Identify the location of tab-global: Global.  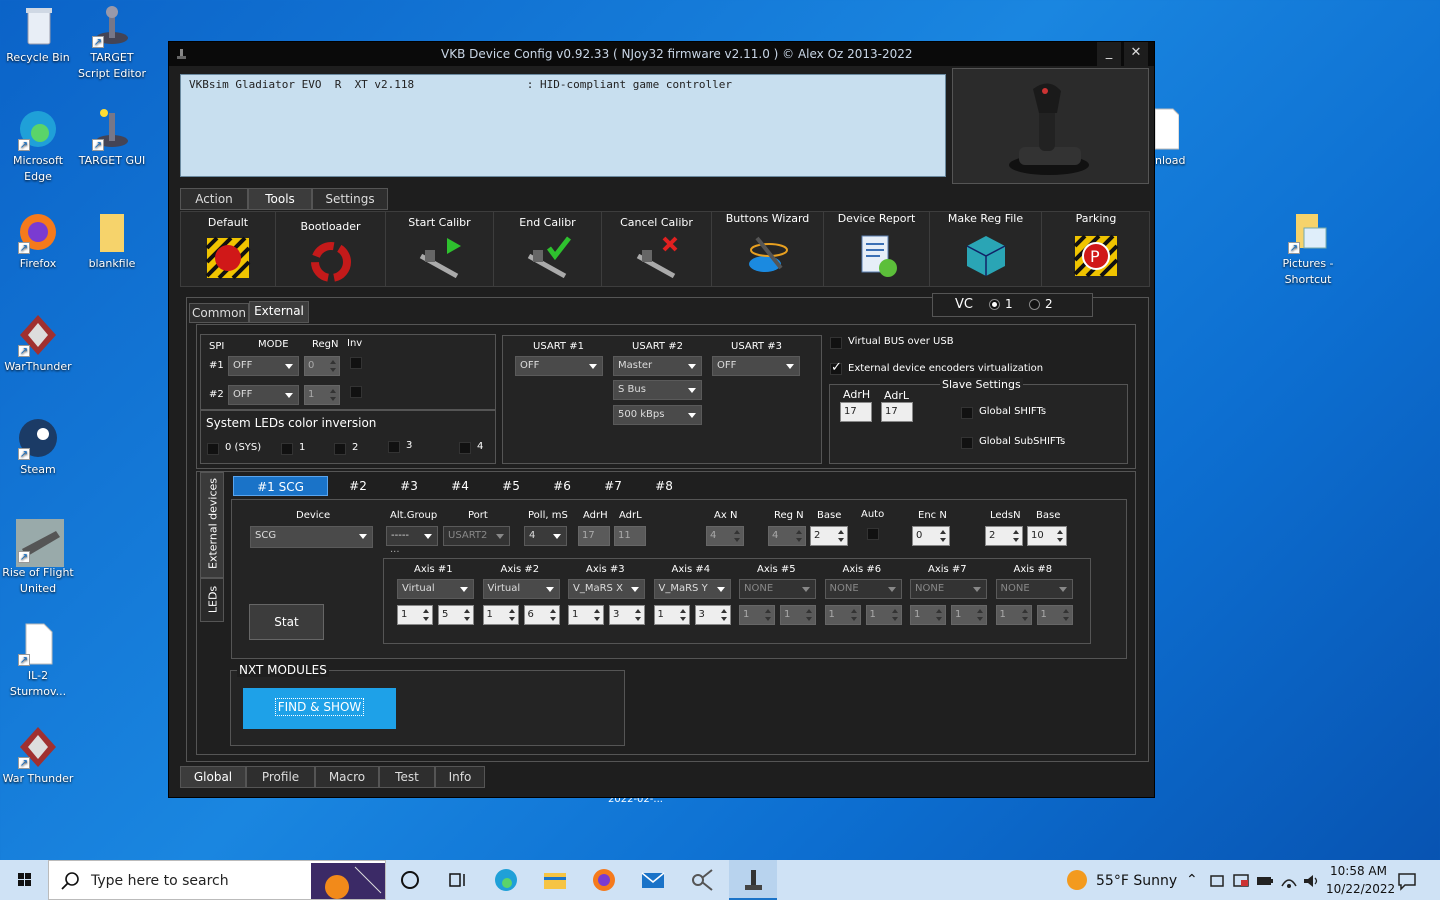
(213, 777).